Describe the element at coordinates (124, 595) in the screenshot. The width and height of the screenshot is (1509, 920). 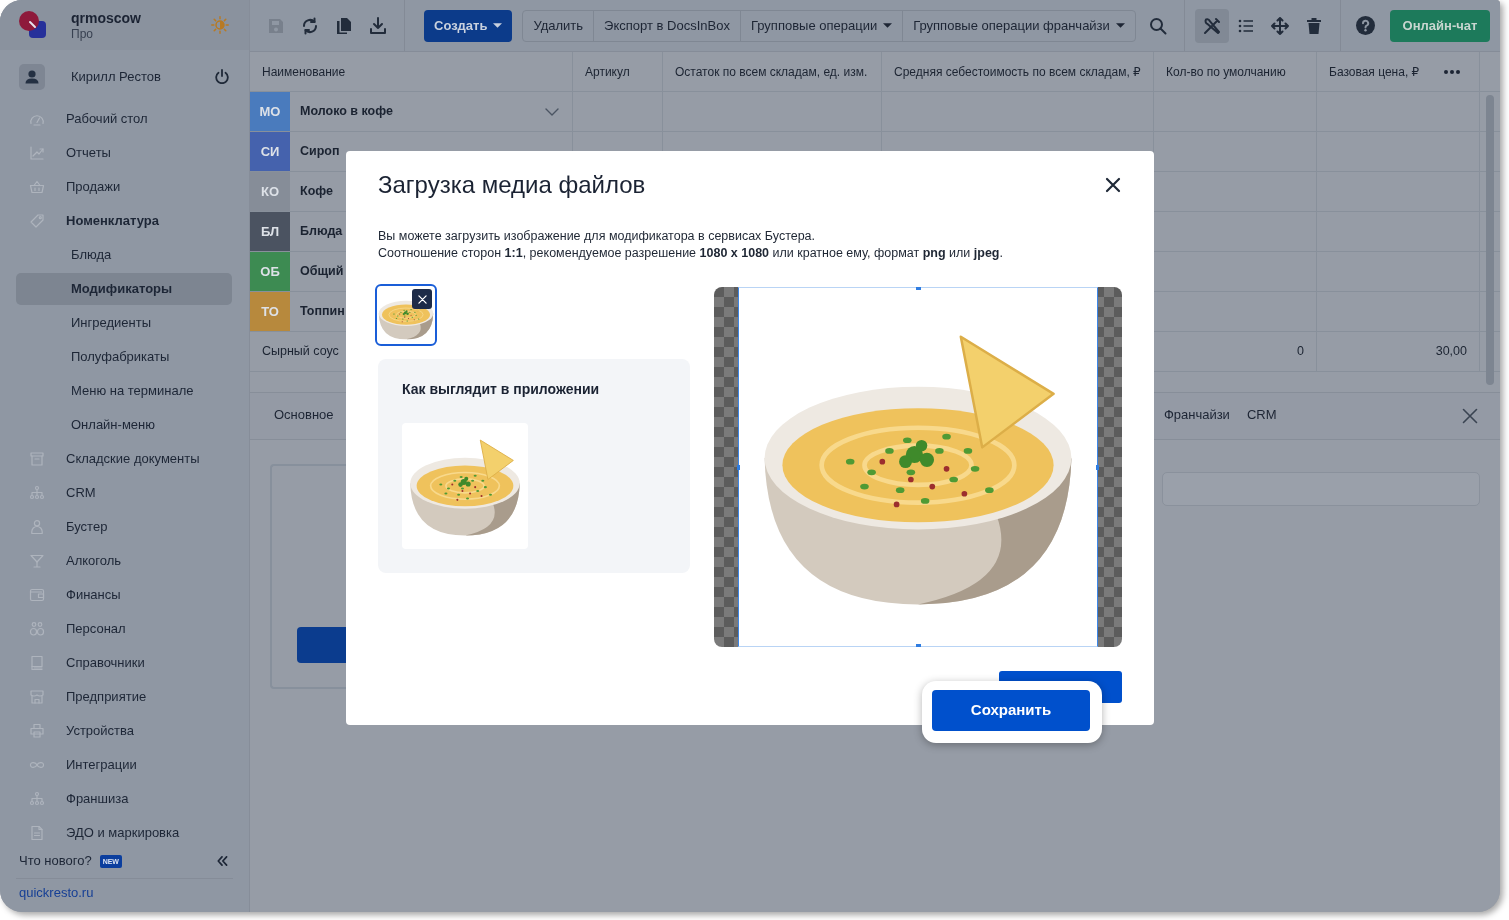
I see `sidebar-item: Финансы` at that location.